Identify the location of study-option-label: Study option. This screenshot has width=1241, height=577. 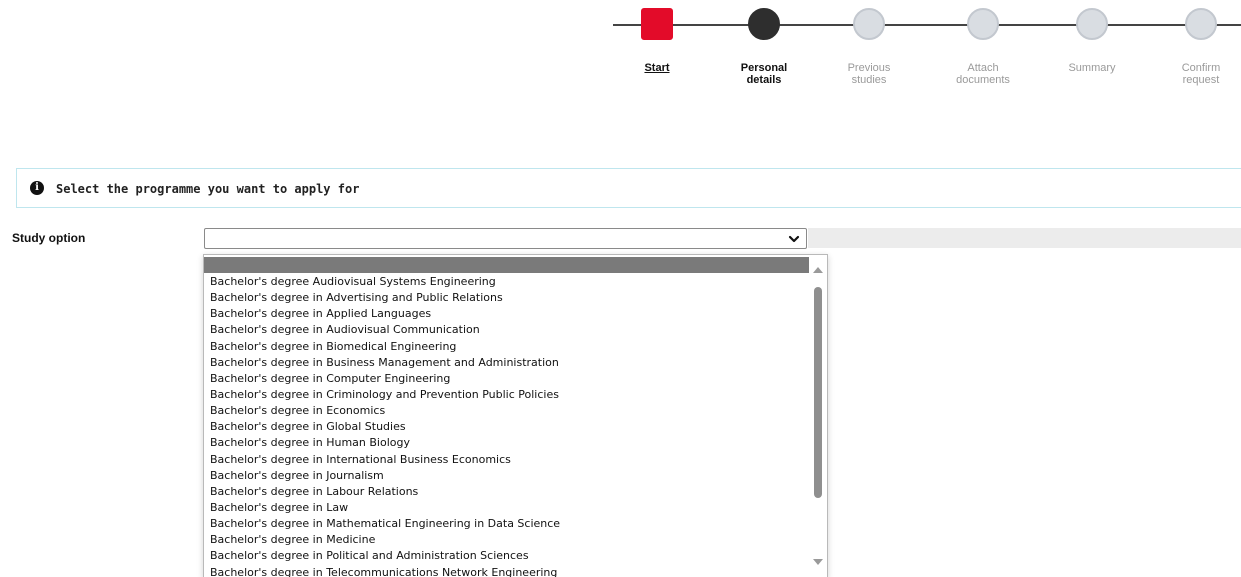
(49, 238).